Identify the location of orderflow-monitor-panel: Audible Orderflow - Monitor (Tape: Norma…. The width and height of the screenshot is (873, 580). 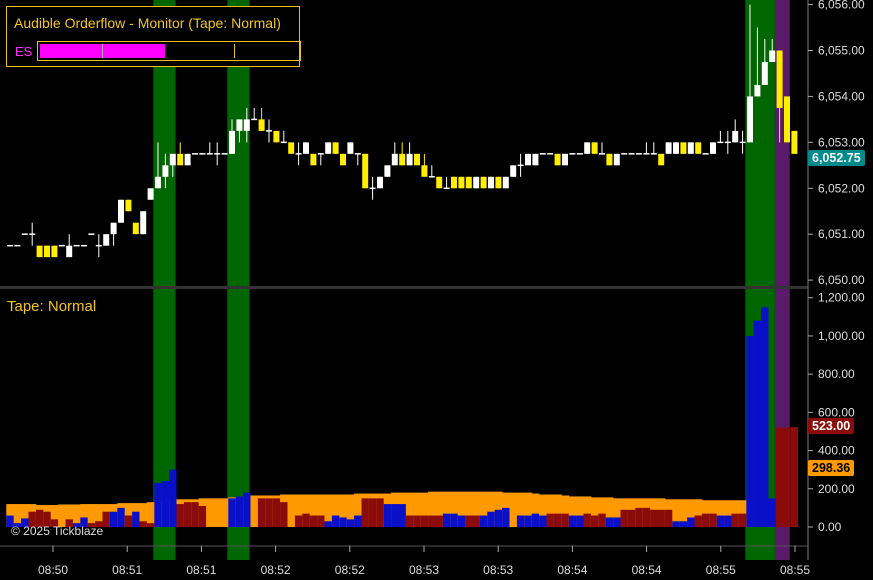
(153, 36).